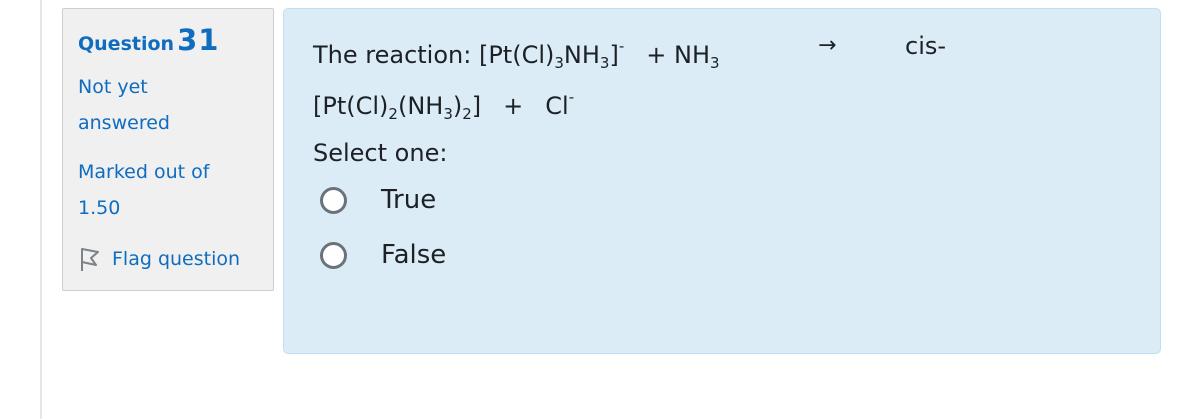 This screenshot has height=419, width=1181. Describe the element at coordinates (557, 106) in the screenshot. I see `qt-cl: Cl` at that location.